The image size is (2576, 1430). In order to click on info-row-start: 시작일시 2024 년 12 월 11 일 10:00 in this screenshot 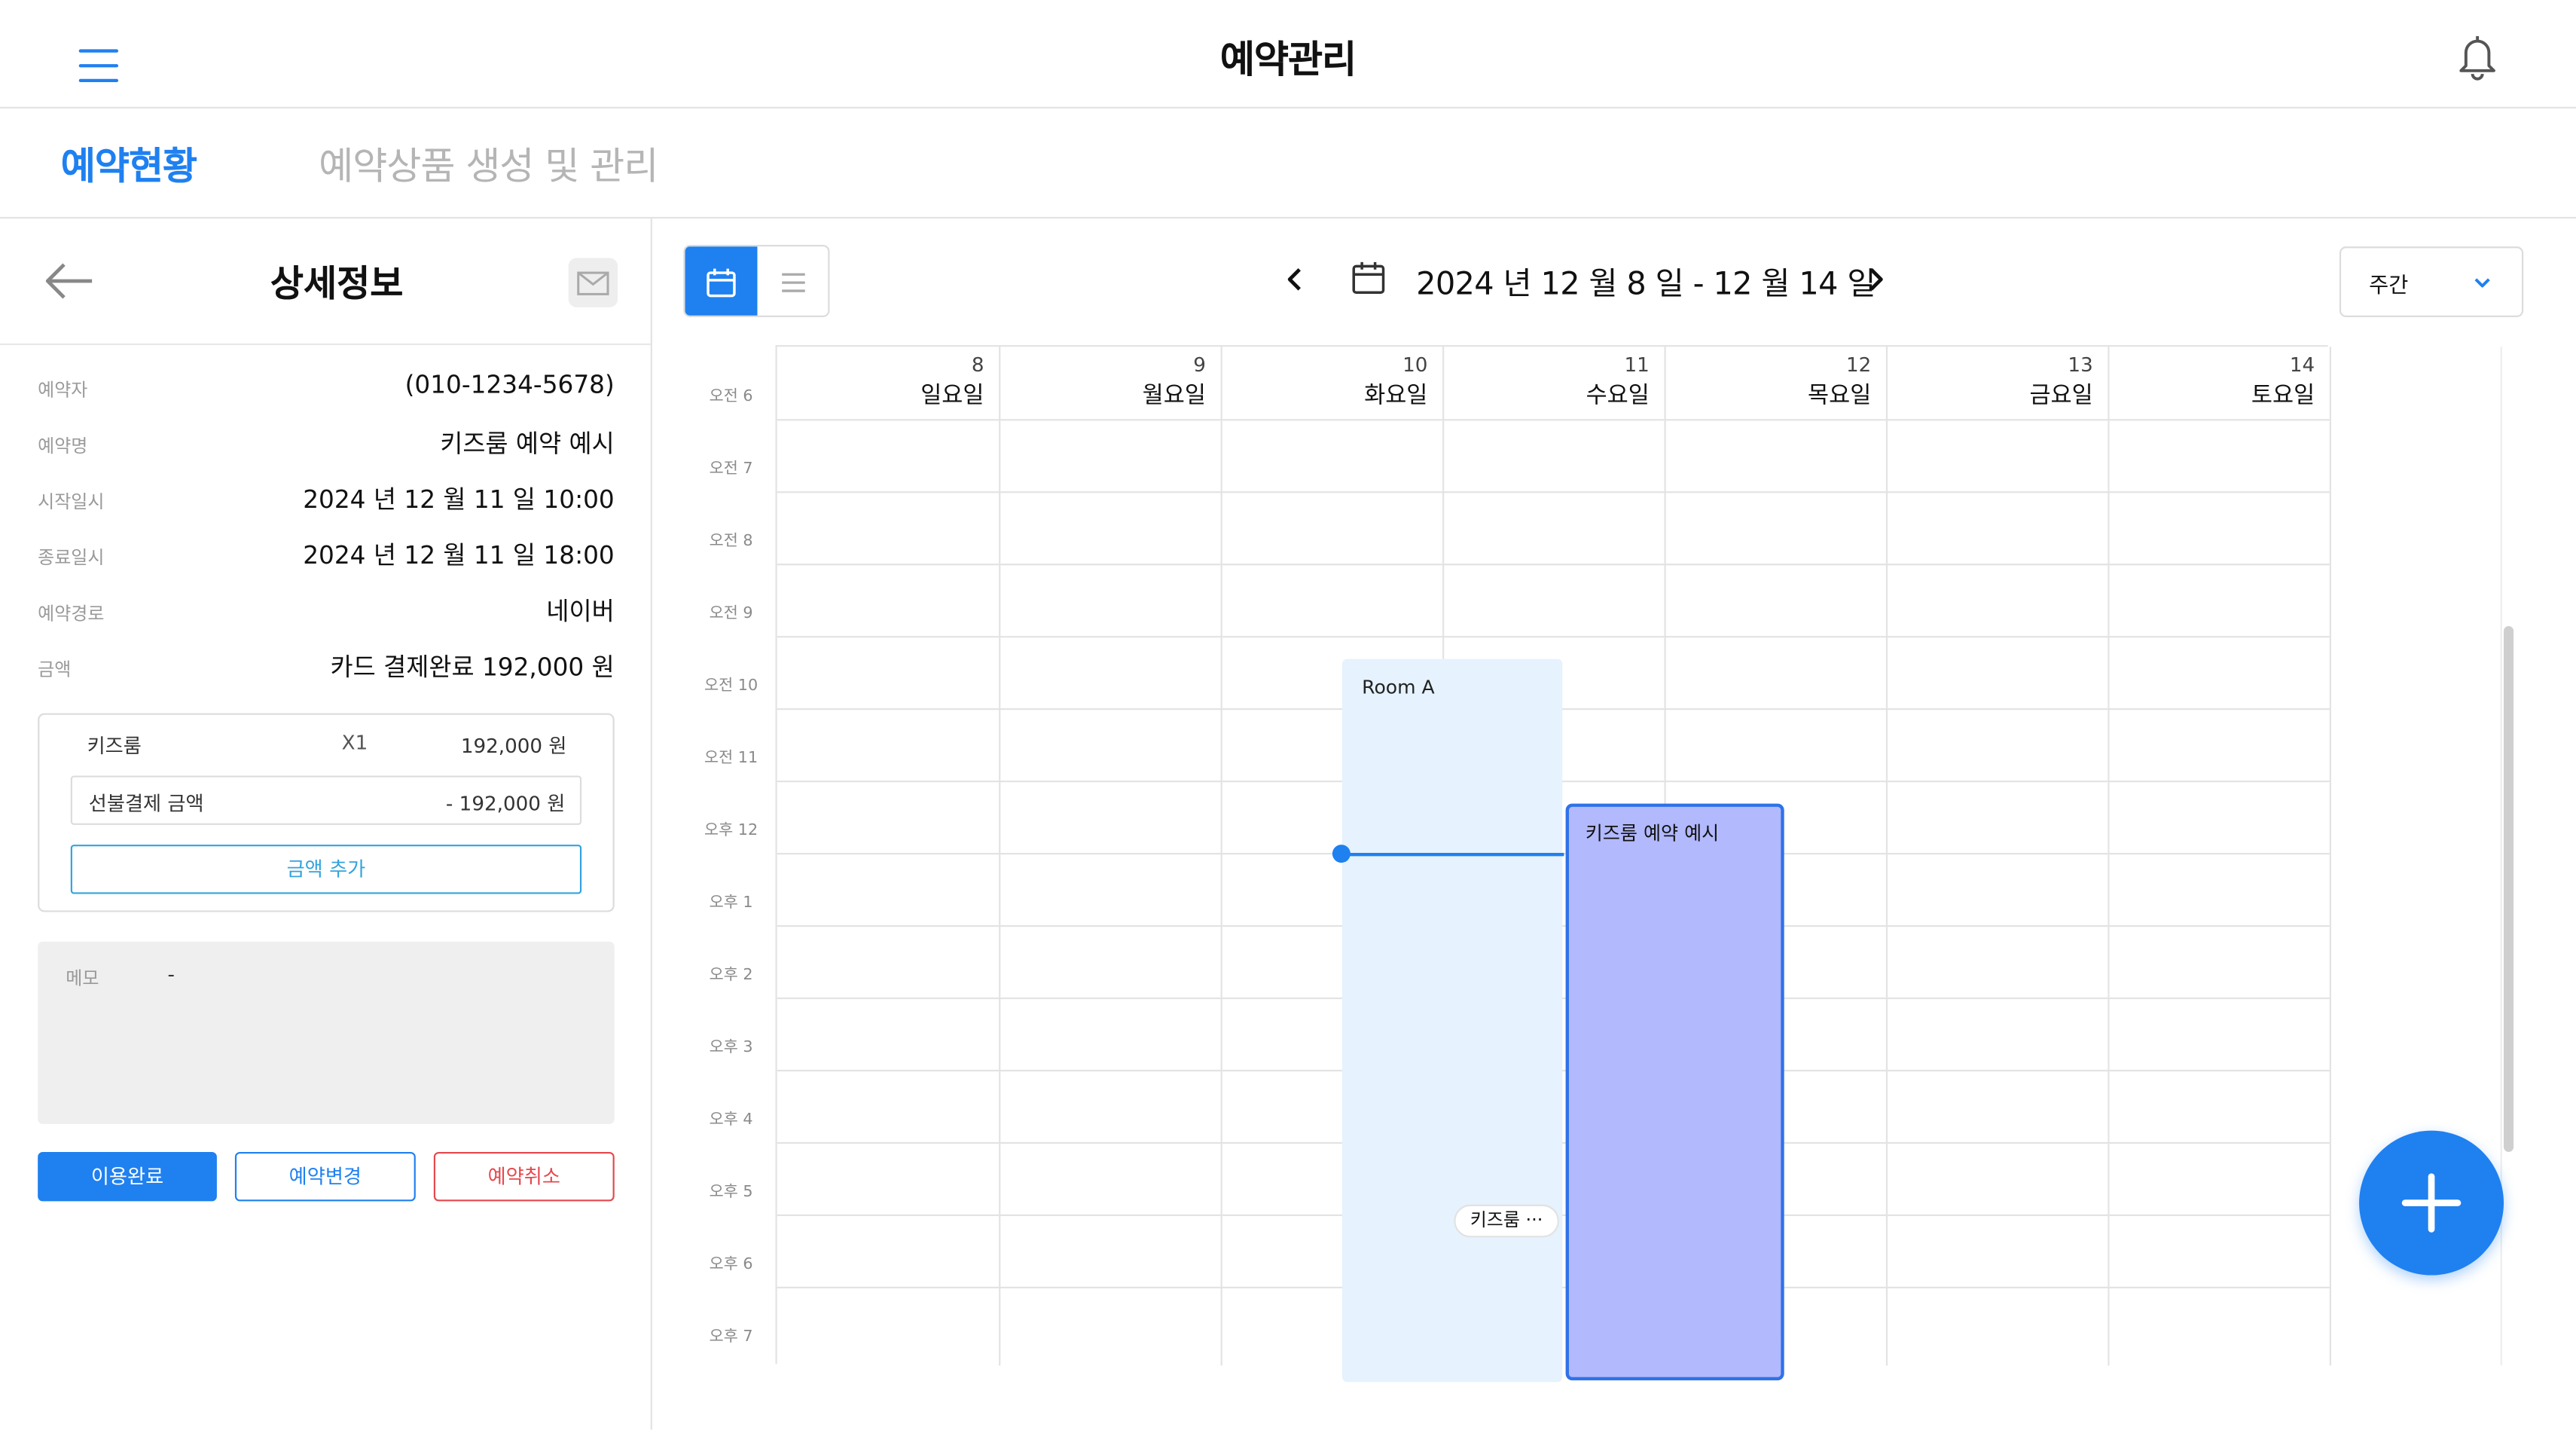, I will do `click(327, 499)`.